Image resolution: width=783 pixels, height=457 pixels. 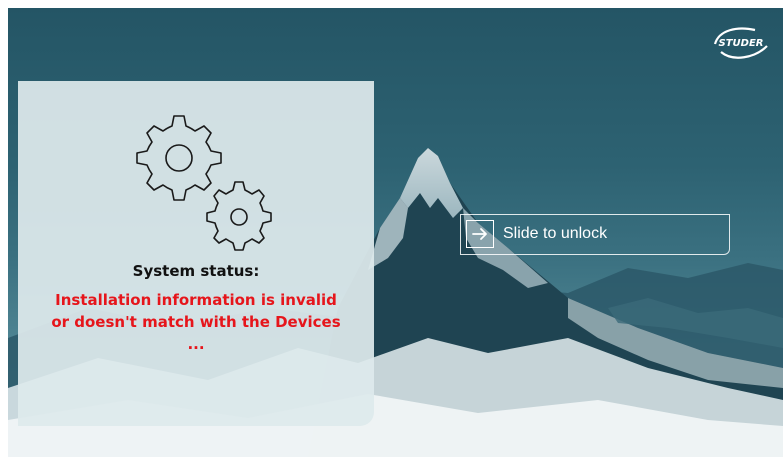 I want to click on status-message-line: Installation information is invalid, so click(x=196, y=300).